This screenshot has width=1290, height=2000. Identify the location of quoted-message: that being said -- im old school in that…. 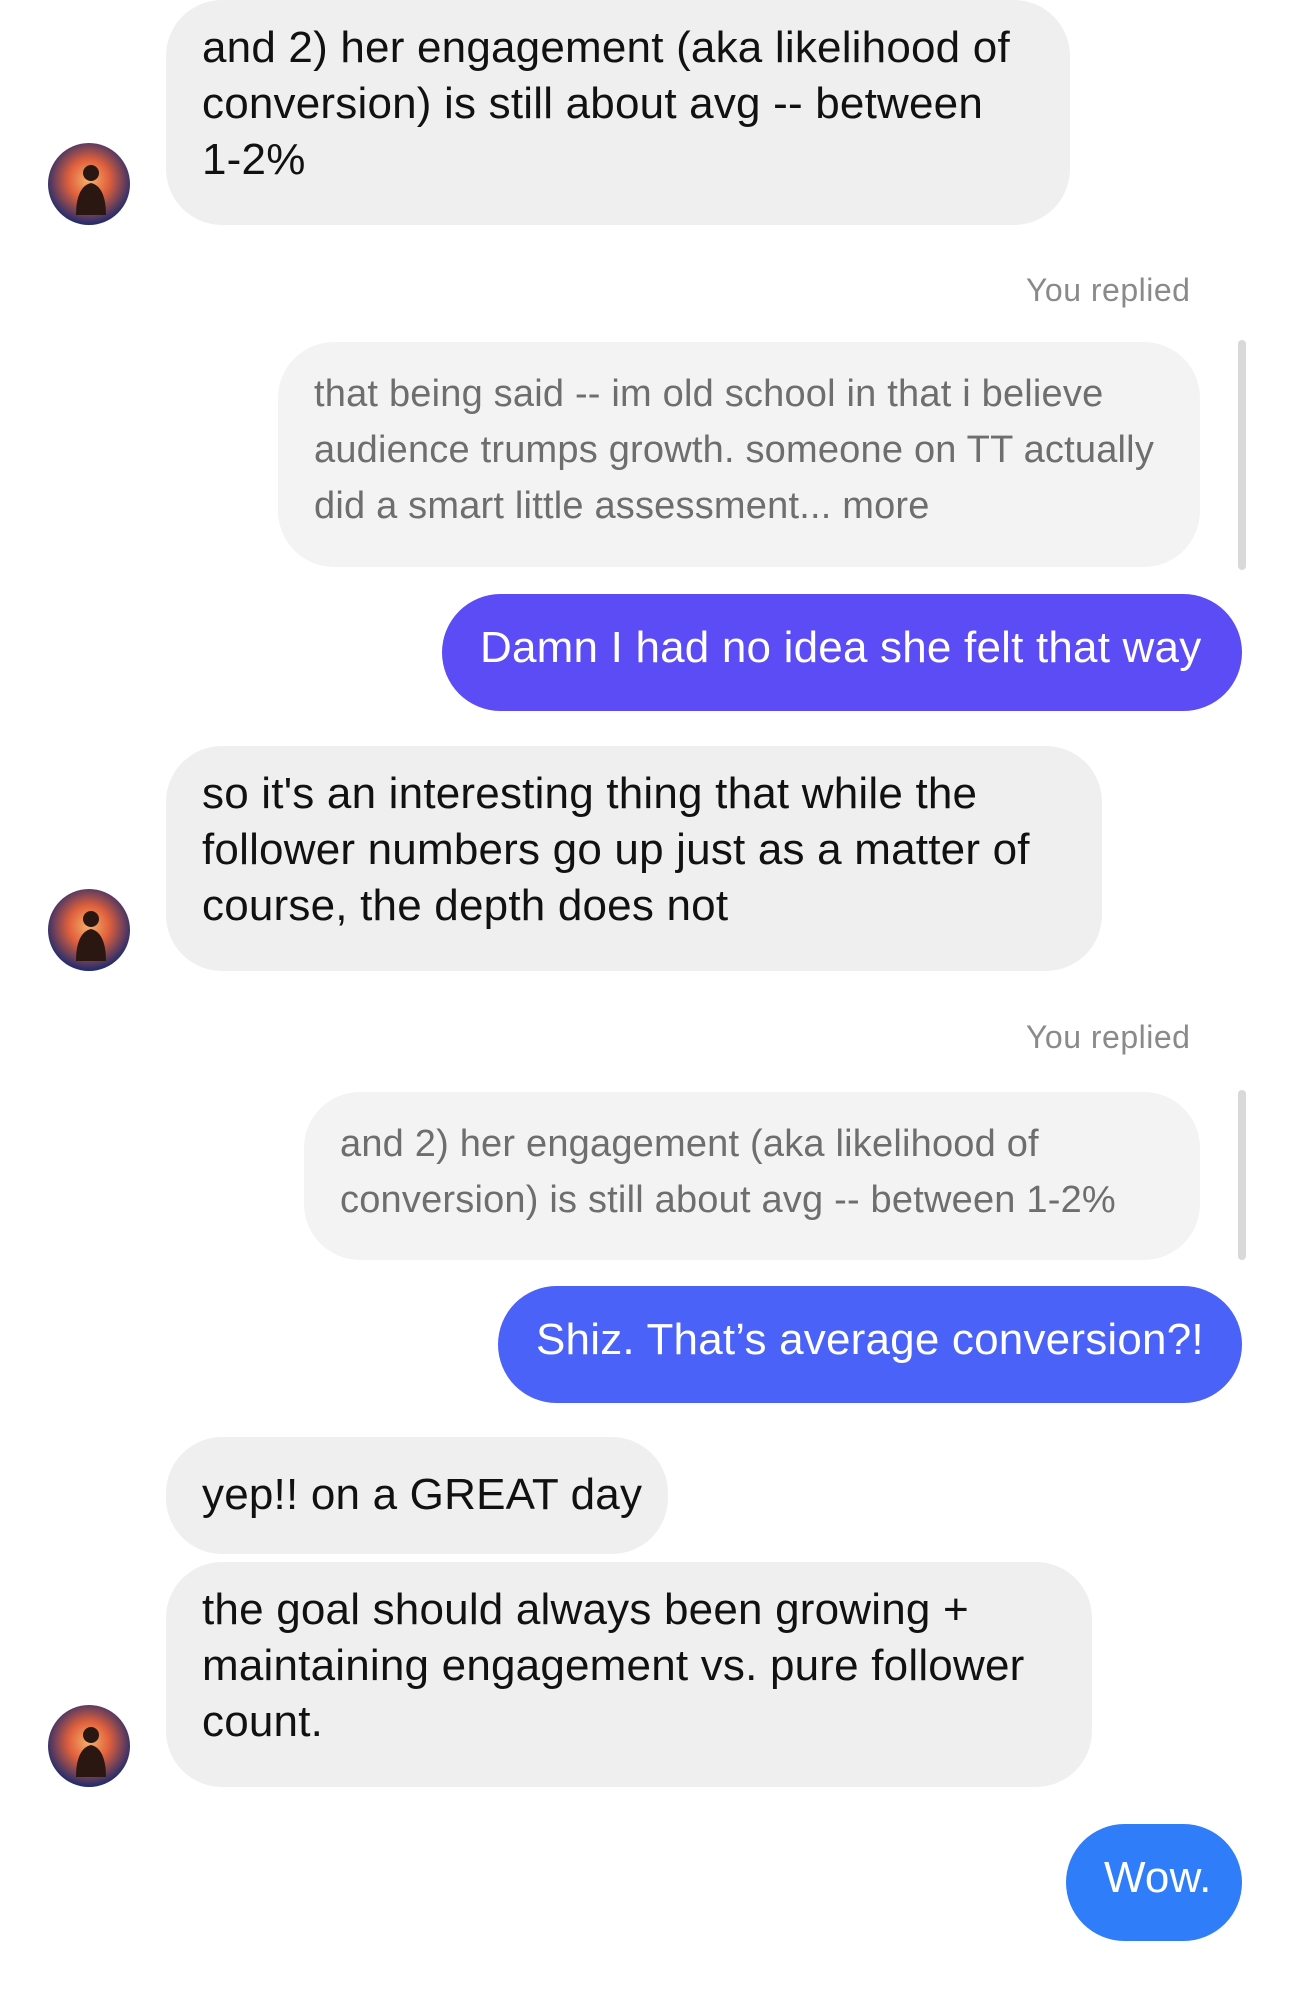
(739, 454).